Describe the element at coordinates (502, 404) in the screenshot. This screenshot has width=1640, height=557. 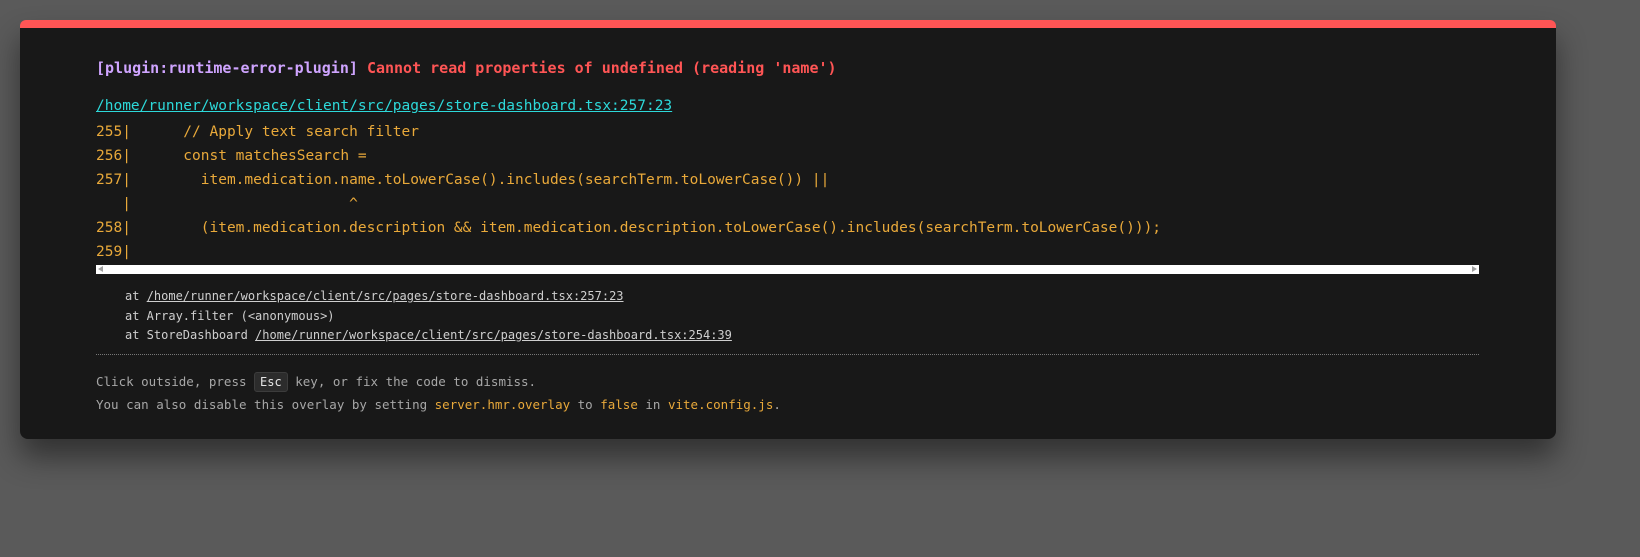
I see `config-setting: server.hmr.overlay` at that location.